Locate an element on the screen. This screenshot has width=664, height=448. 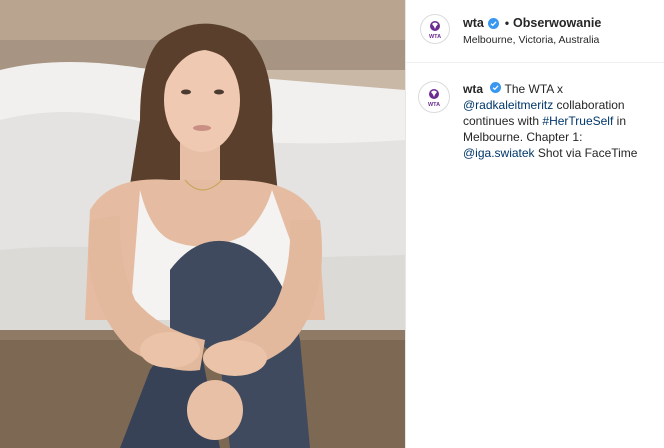
avatar: WTA is located at coordinates (435, 29).